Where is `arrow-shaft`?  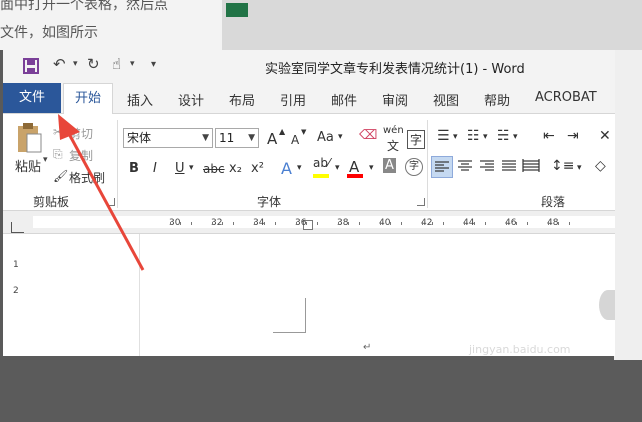 arrow-shaft is located at coordinates (105, 201).